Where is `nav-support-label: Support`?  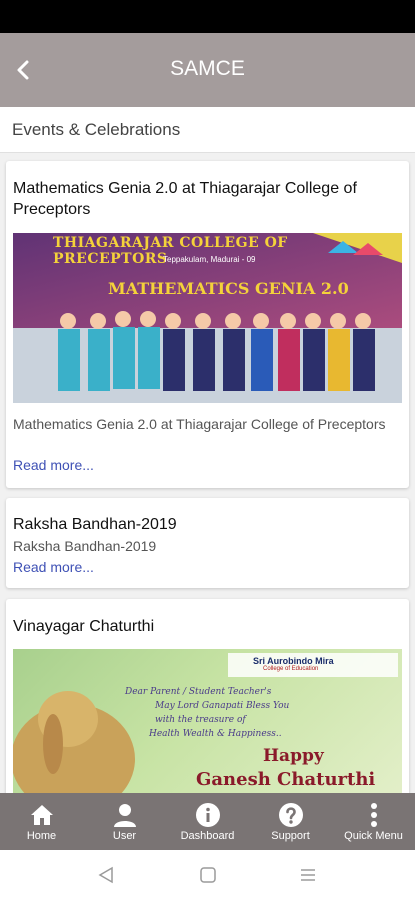 nav-support-label: Support is located at coordinates (290, 836).